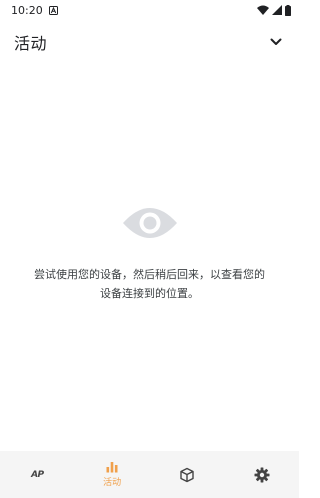 The height and width of the screenshot is (498, 320). What do you see at coordinates (112, 467) in the screenshot?
I see `bar-chart-icon` at bounding box center [112, 467].